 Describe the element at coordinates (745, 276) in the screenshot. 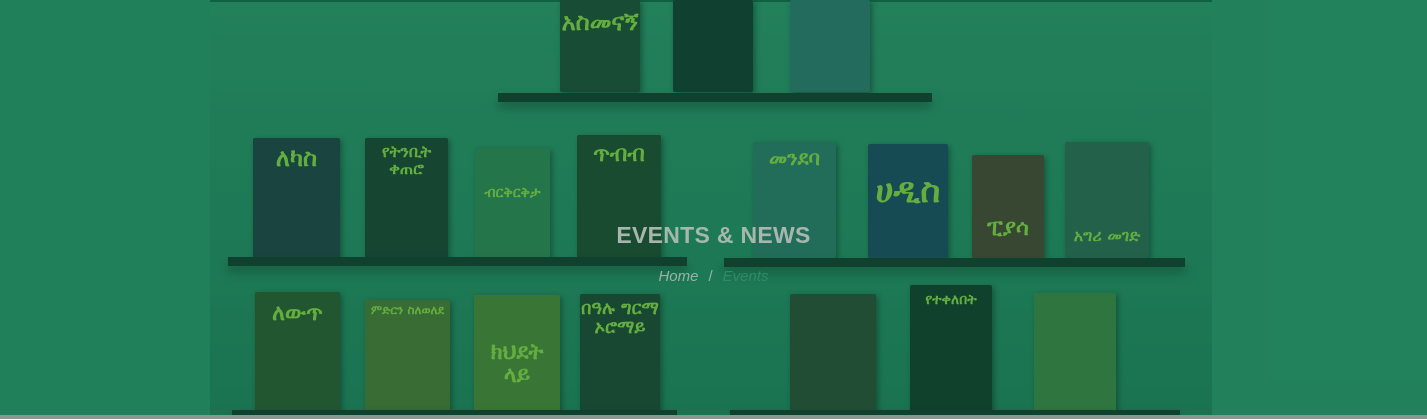

I see `breadcrumb-current: Events` at that location.